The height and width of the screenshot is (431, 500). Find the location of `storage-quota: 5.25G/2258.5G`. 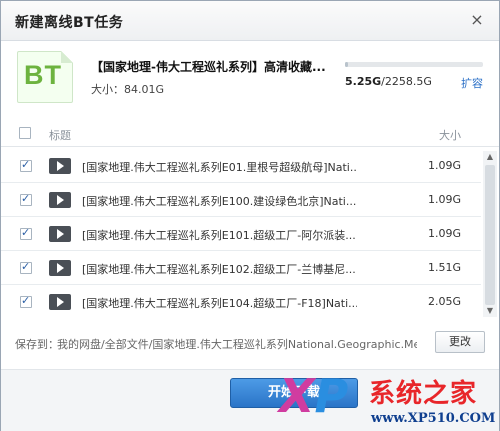

storage-quota: 5.25G/2258.5G is located at coordinates (388, 81).